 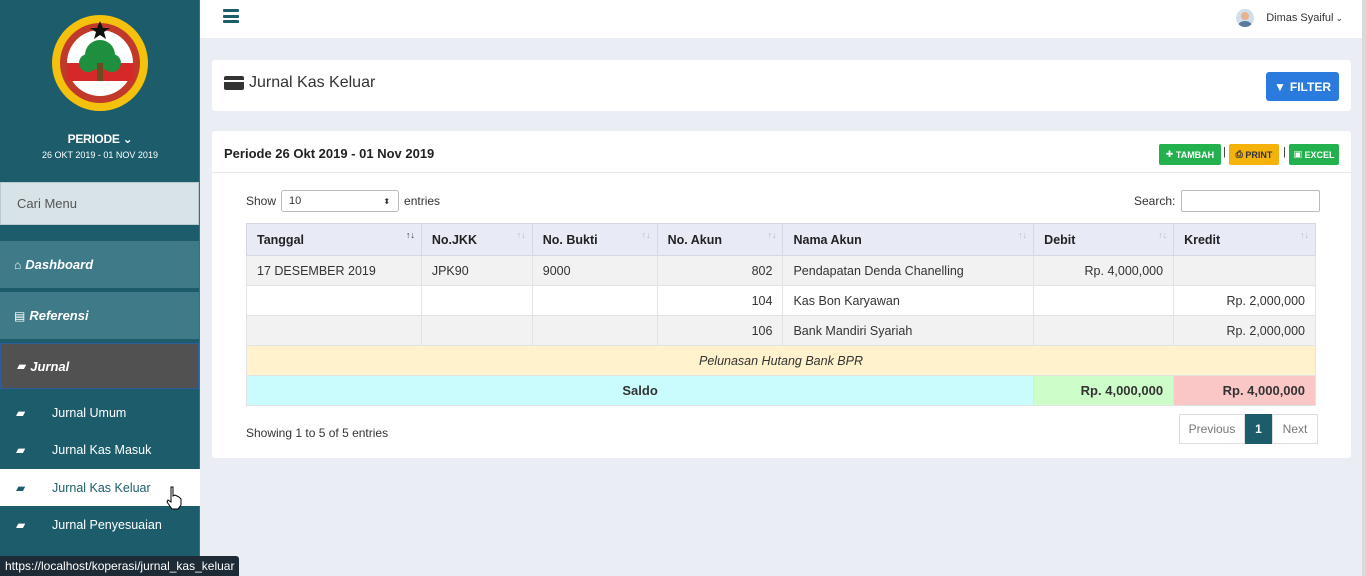 What do you see at coordinates (720, 239) in the screenshot?
I see `column-header-noakun: No. Akun ↑↓` at bounding box center [720, 239].